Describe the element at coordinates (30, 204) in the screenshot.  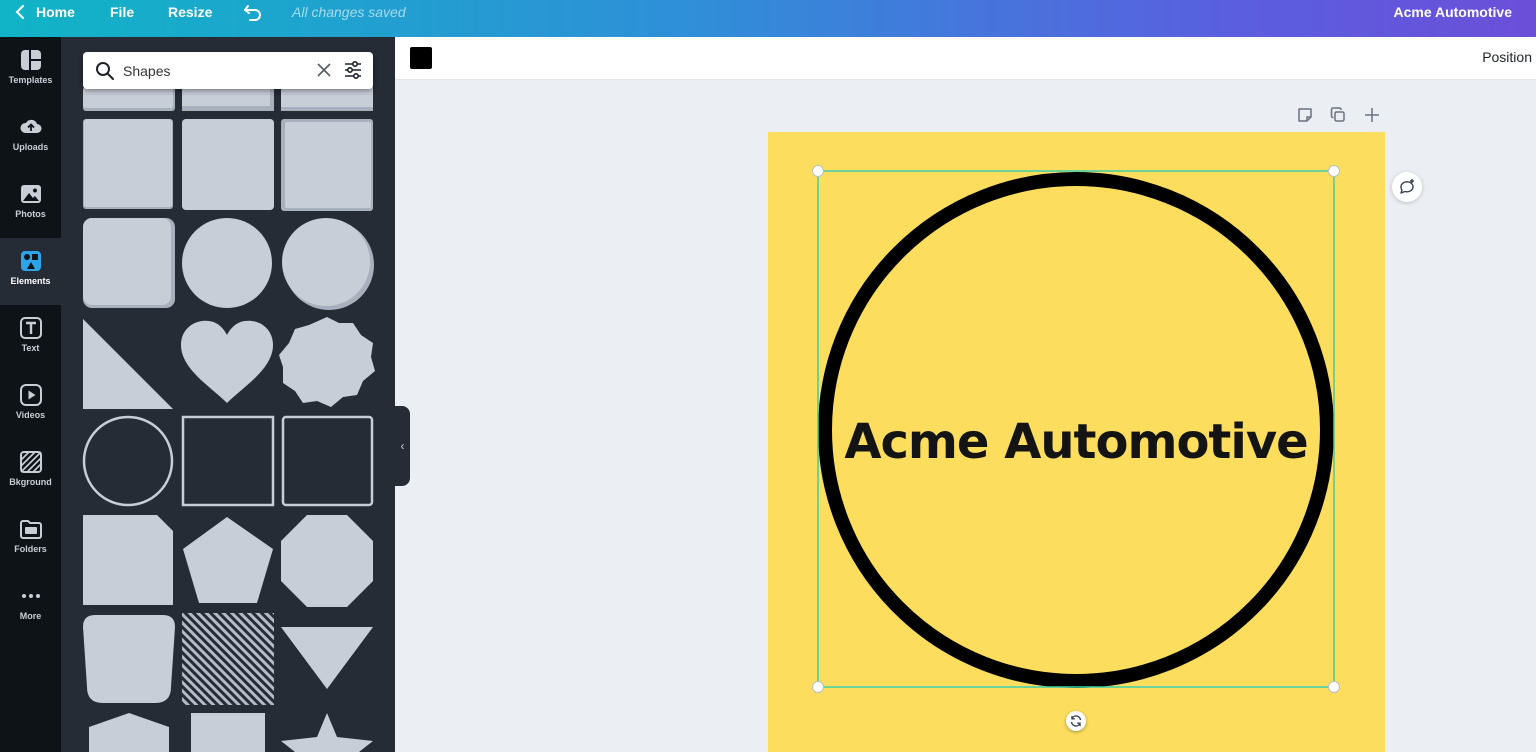
I see `nav-photos: Photos` at that location.